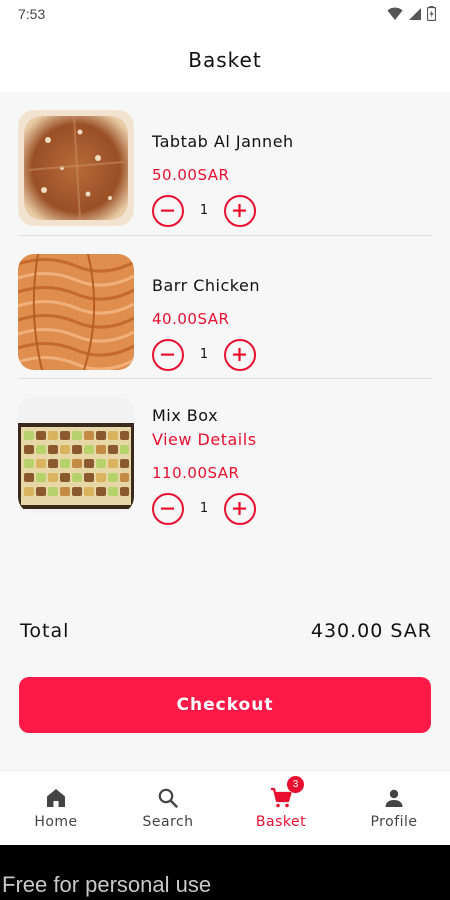 The height and width of the screenshot is (900, 450). What do you see at coordinates (204, 439) in the screenshot?
I see `view-details-link: View Details` at bounding box center [204, 439].